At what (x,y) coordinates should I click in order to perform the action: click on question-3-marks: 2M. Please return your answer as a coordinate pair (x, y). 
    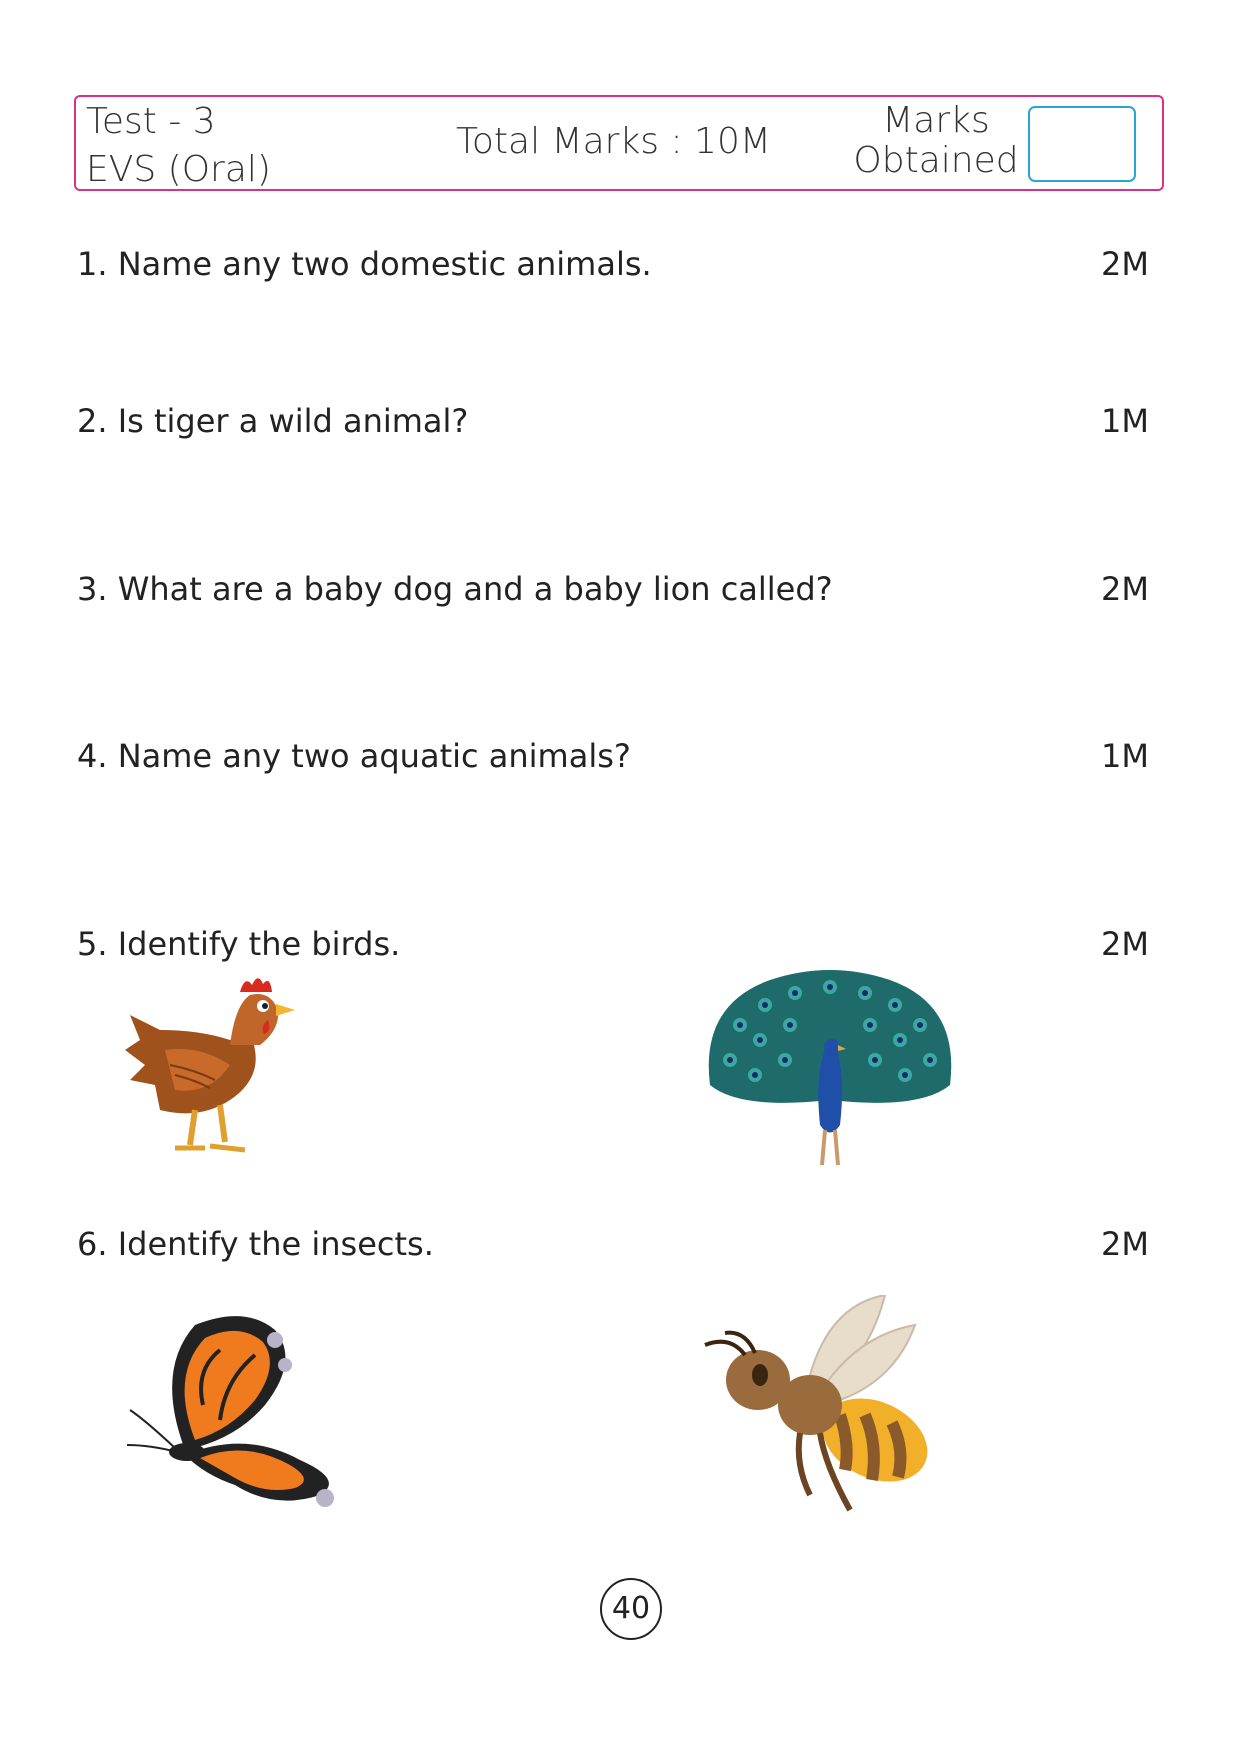
    Looking at the image, I should click on (1125, 589).